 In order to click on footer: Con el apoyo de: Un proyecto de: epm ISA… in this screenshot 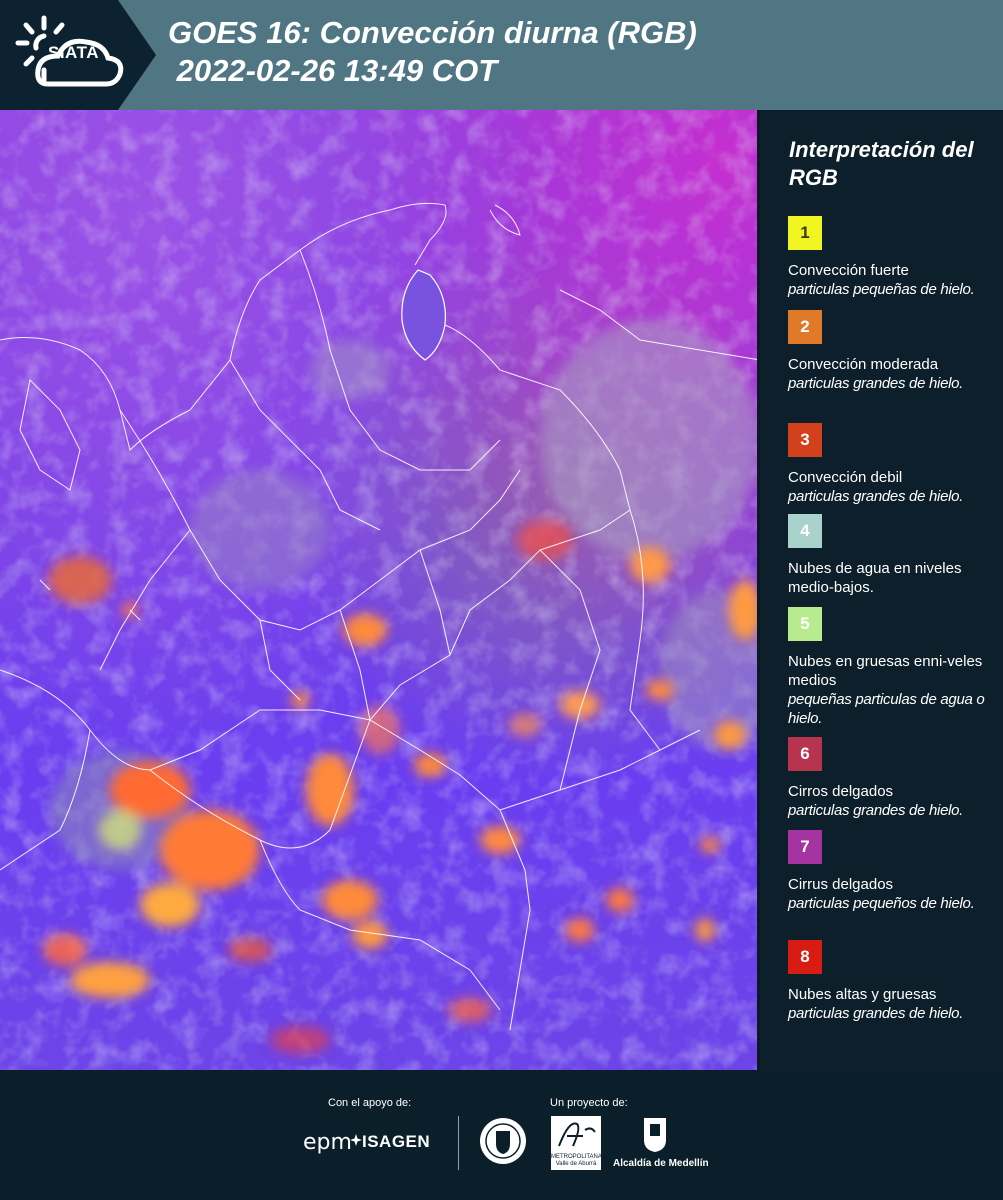, I will do `click(501, 1135)`.